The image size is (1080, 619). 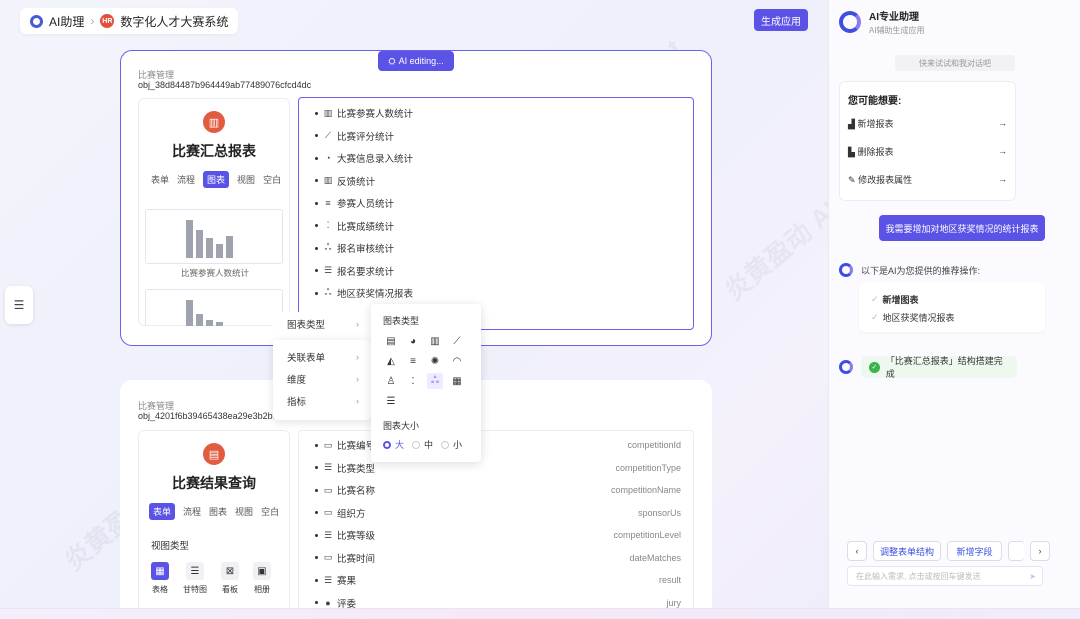 I want to click on field-row: ☰ 赛果 result, so click(x=498, y=580).